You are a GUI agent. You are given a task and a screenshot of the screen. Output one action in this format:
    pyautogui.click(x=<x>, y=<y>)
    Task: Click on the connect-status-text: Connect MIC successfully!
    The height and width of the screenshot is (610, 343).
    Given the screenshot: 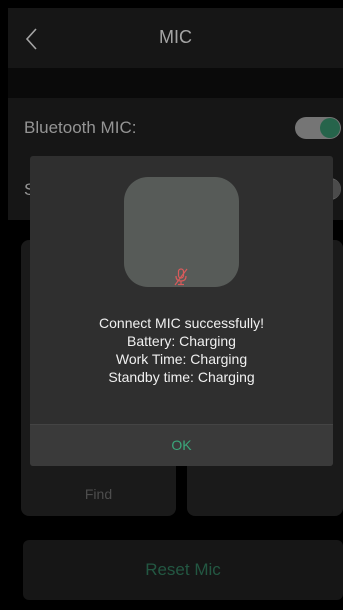 What is the action you would take?
    pyautogui.click(x=181, y=323)
    